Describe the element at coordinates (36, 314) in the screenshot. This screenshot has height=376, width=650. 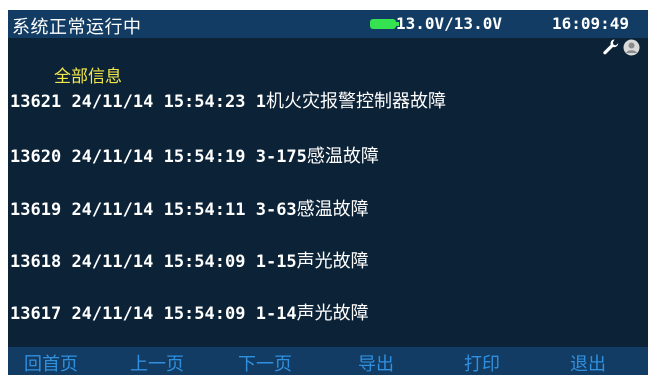
I see `record-id: 13617` at that location.